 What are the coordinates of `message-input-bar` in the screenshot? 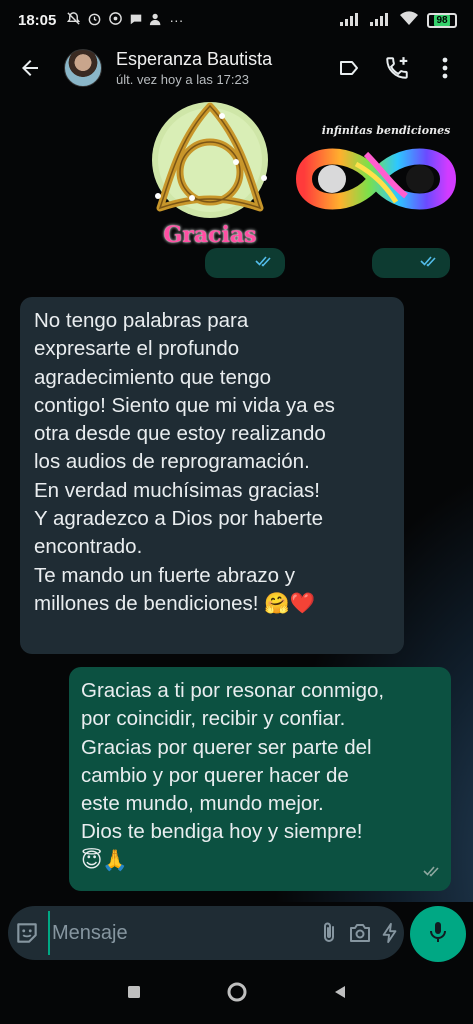 It's located at (206, 933).